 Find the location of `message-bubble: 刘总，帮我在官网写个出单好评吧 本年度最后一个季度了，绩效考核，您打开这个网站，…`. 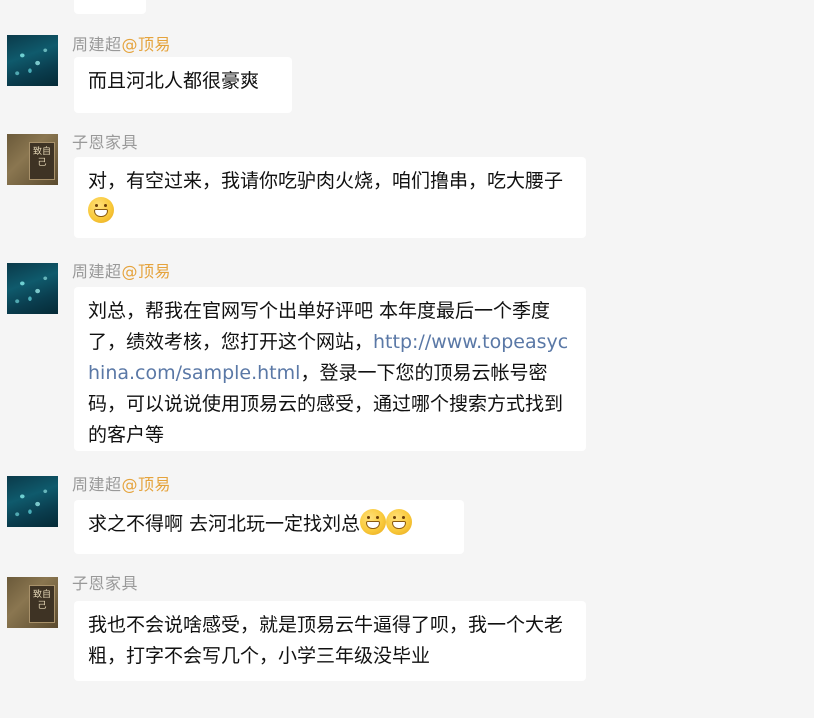

message-bubble: 刘总，帮我在官网写个出单好评吧 本年度最后一个季度了，绩效考核，您打开这个网站，… is located at coordinates (330, 369).